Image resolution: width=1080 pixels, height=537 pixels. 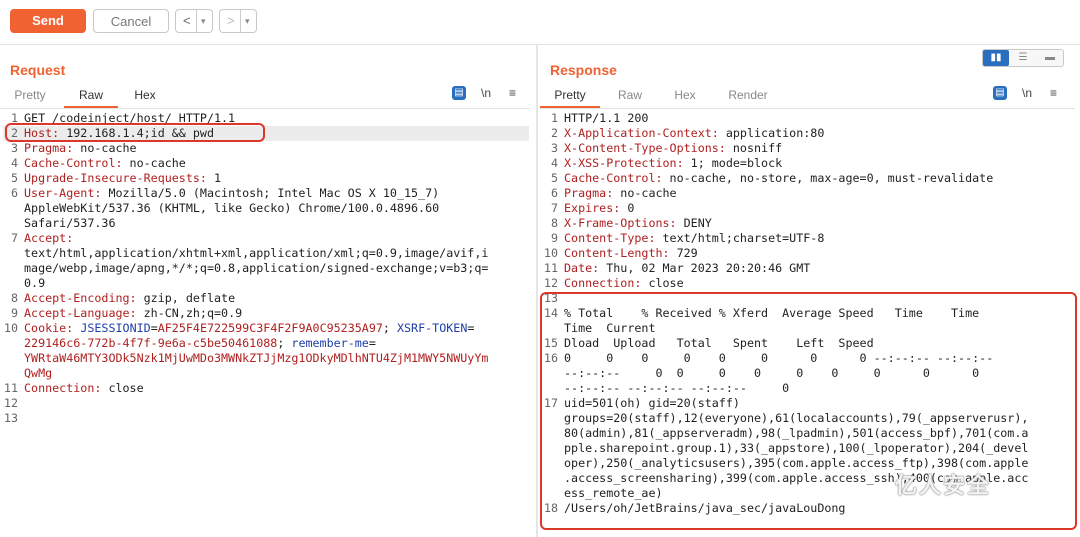 What do you see at coordinates (266, 418) in the screenshot?
I see `code-line: 13` at bounding box center [266, 418].